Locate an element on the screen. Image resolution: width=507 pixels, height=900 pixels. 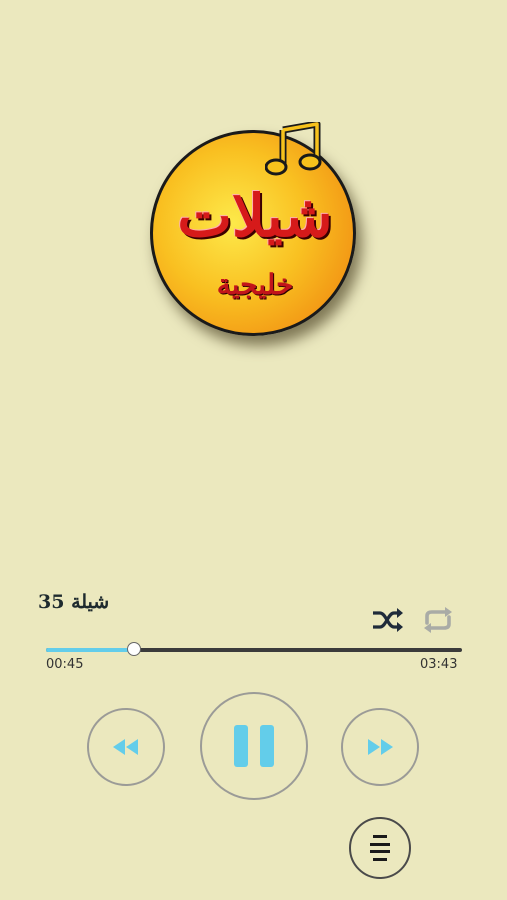
seek-bar-thumb is located at coordinates (134, 649).